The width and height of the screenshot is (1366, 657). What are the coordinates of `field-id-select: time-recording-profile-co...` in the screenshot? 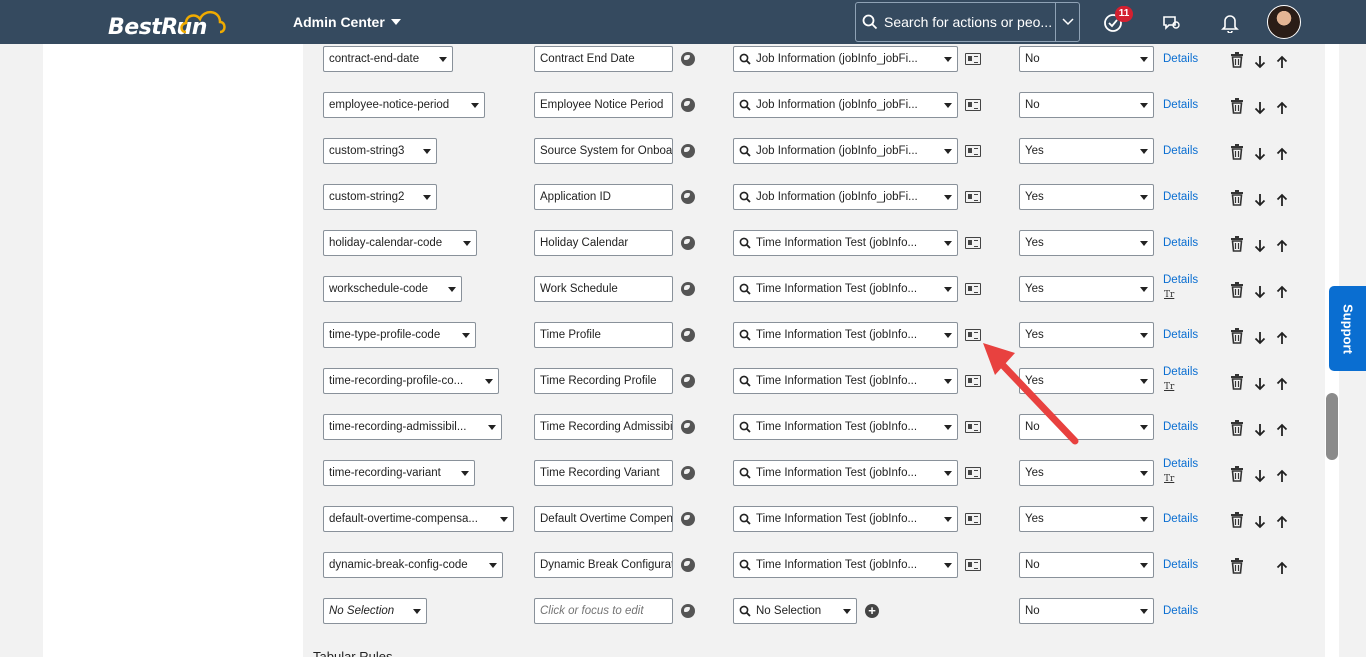 It's located at (411, 381).